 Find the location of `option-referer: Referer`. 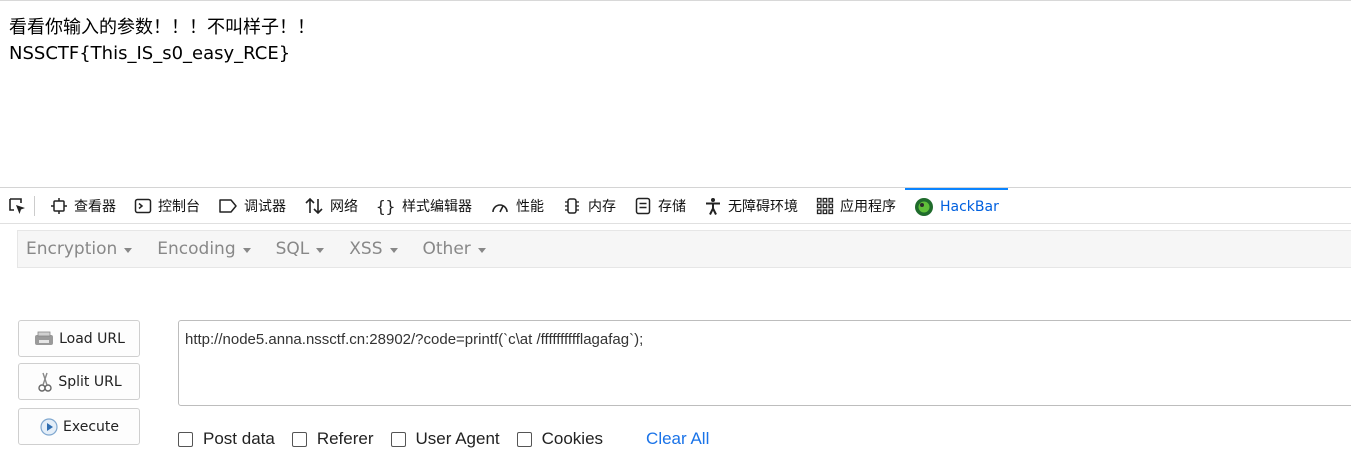

option-referer: Referer is located at coordinates (332, 439).